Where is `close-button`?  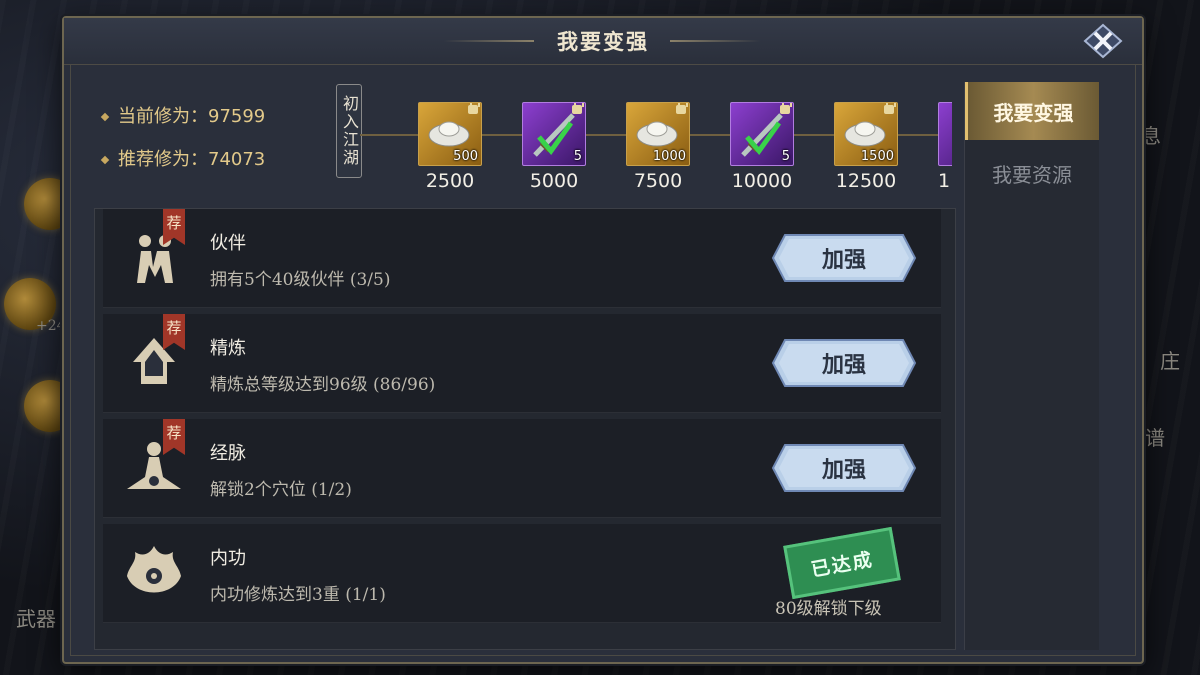
close-button is located at coordinates (1103, 41).